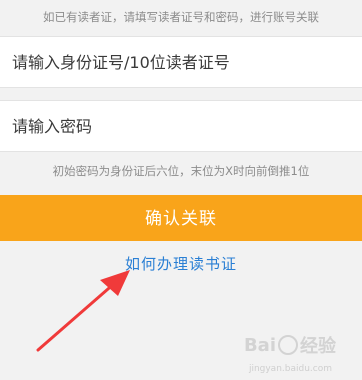 This screenshot has height=380, width=362. I want to click on watermark-suffix: 经验, so click(318, 346).